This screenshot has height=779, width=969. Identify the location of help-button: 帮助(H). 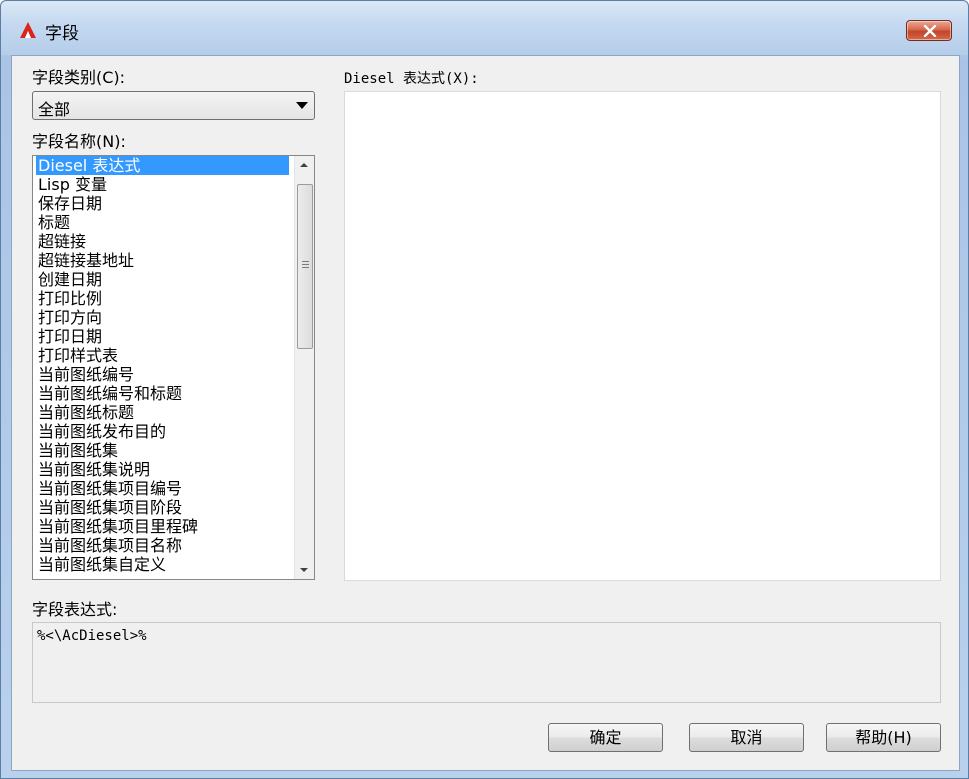
(883, 737).